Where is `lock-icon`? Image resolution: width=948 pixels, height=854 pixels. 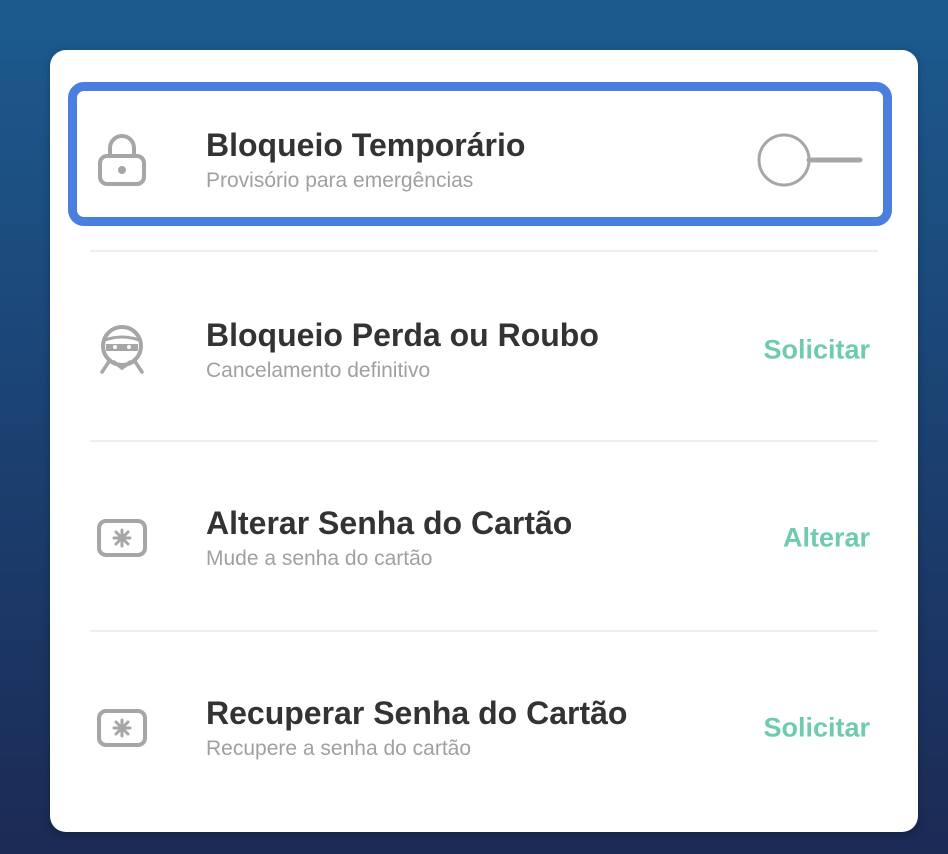 lock-icon is located at coordinates (122, 160).